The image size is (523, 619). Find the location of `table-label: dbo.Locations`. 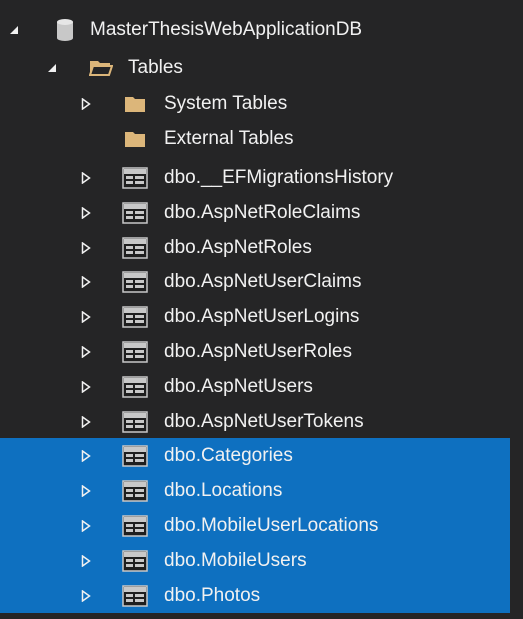

table-label: dbo.Locations is located at coordinates (223, 490).